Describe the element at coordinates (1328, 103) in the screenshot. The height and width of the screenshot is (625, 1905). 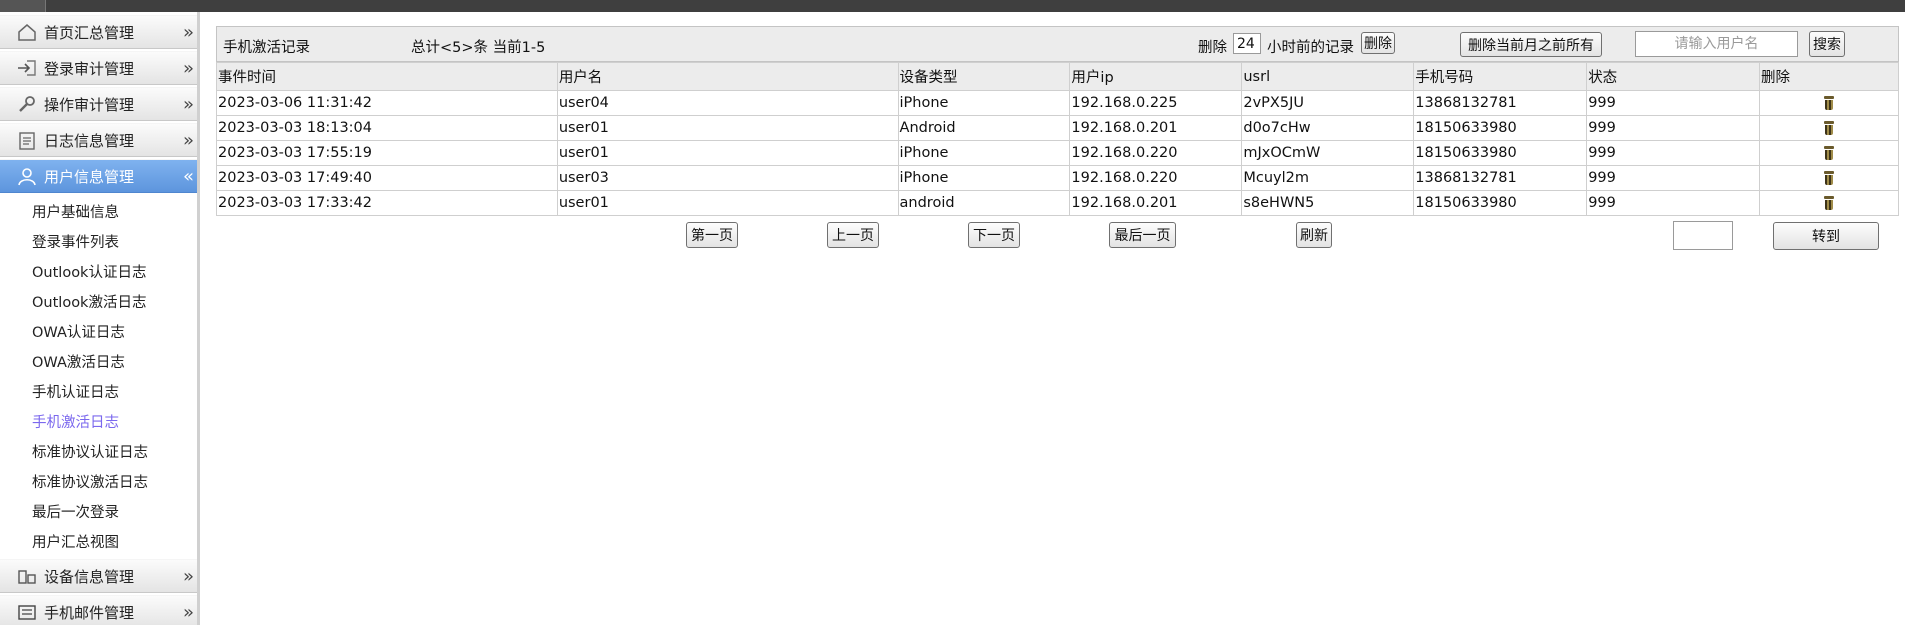
I see `cell-usrl: 2vPX5JU` at that location.